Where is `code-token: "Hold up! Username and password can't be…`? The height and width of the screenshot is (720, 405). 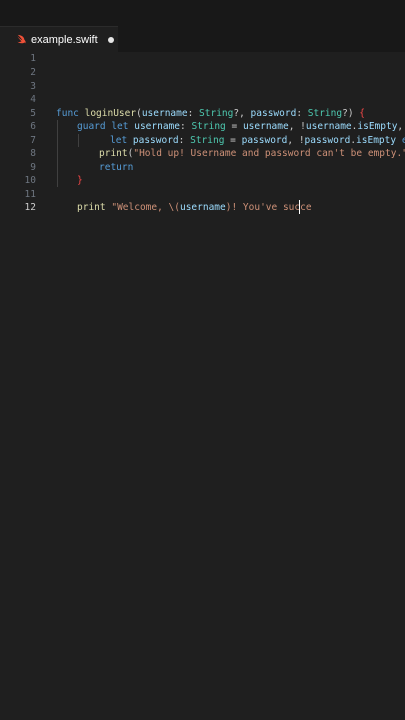 code-token: "Hold up! Username and password can't be… is located at coordinates (269, 153).